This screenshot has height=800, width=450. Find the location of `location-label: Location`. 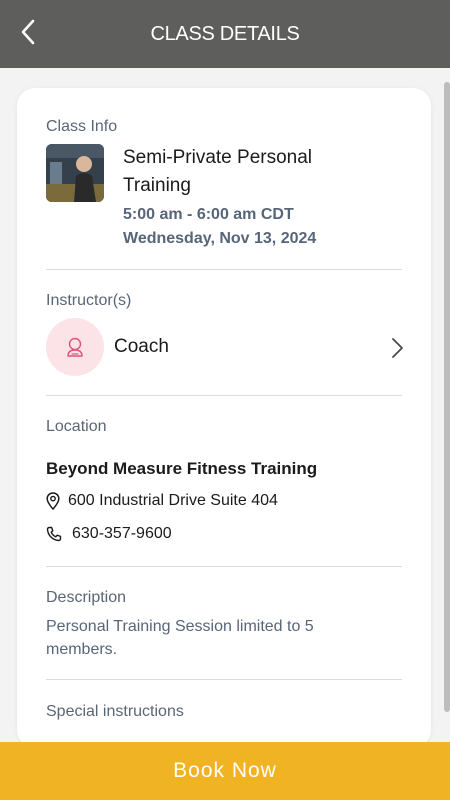

location-label: Location is located at coordinates (76, 426).